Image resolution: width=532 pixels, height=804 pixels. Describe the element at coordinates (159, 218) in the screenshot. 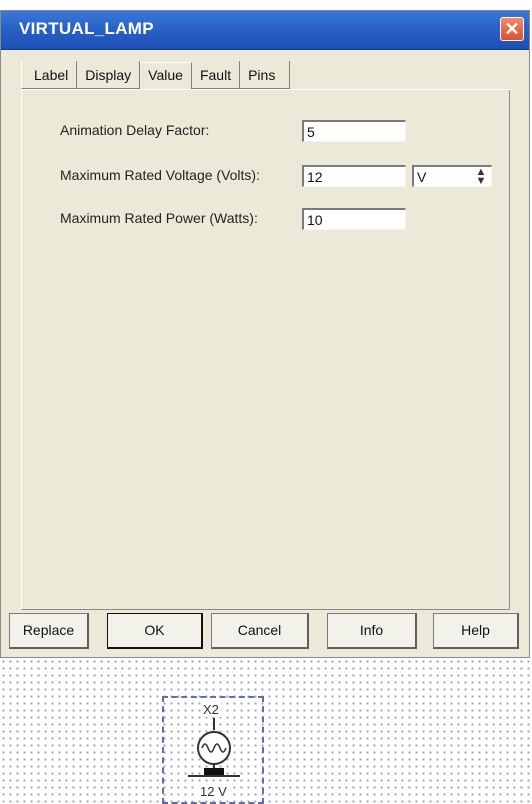

I see `max-power-label: Maximum Rated Power (Watts):` at that location.